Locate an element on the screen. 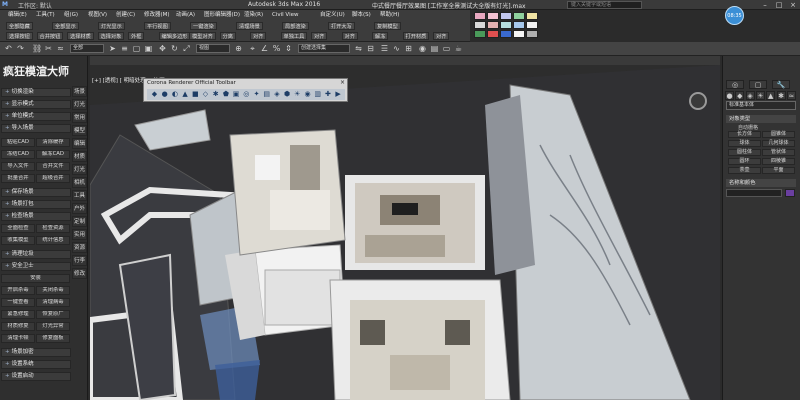  side-tab: 资源 is located at coordinates (79, 247).